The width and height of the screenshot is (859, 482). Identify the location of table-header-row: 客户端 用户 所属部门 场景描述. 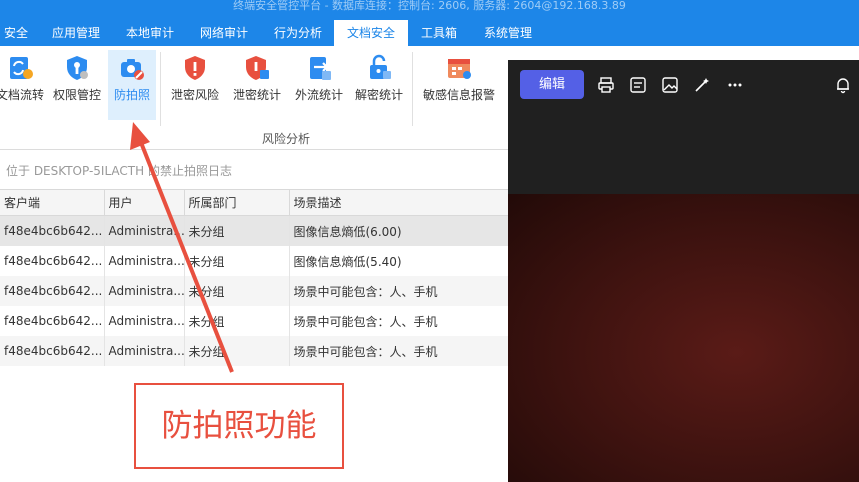
(254, 202).